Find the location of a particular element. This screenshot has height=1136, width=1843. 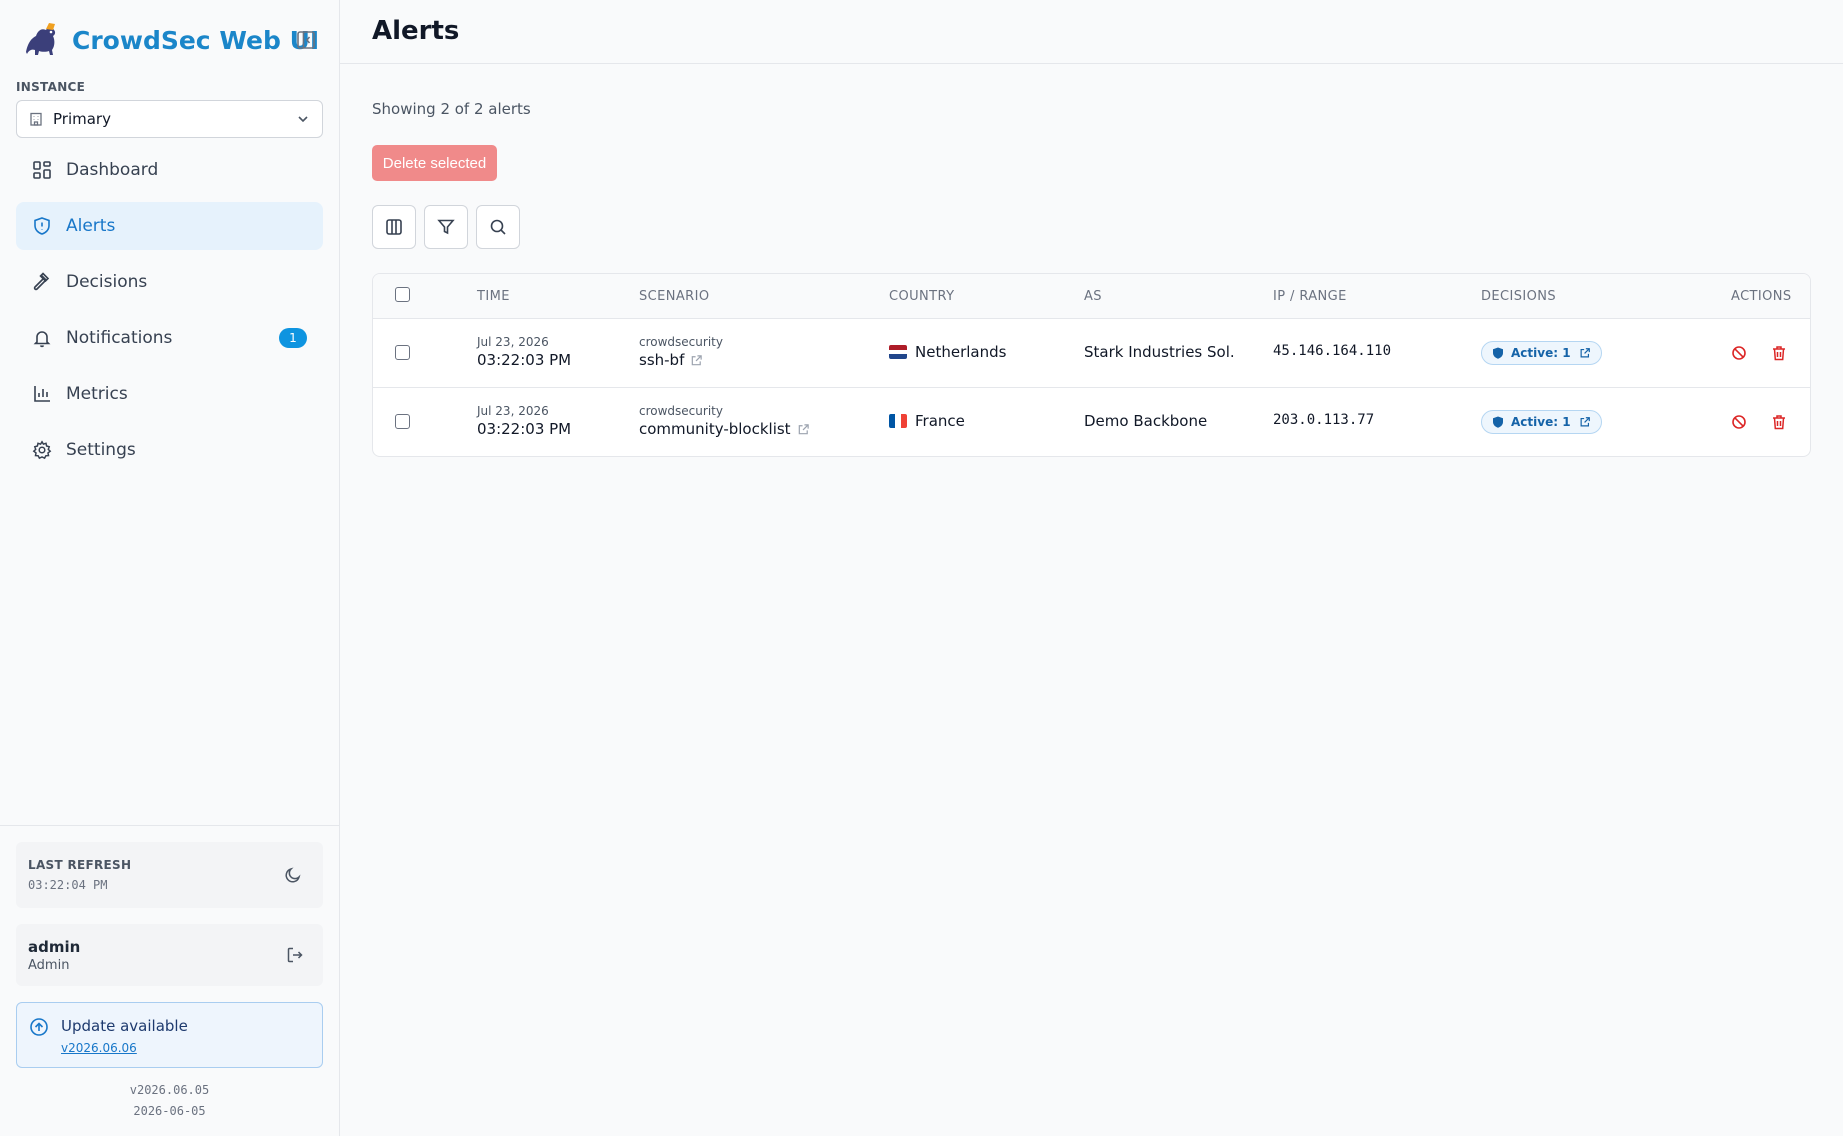

user-name: admin is located at coordinates (54, 947).